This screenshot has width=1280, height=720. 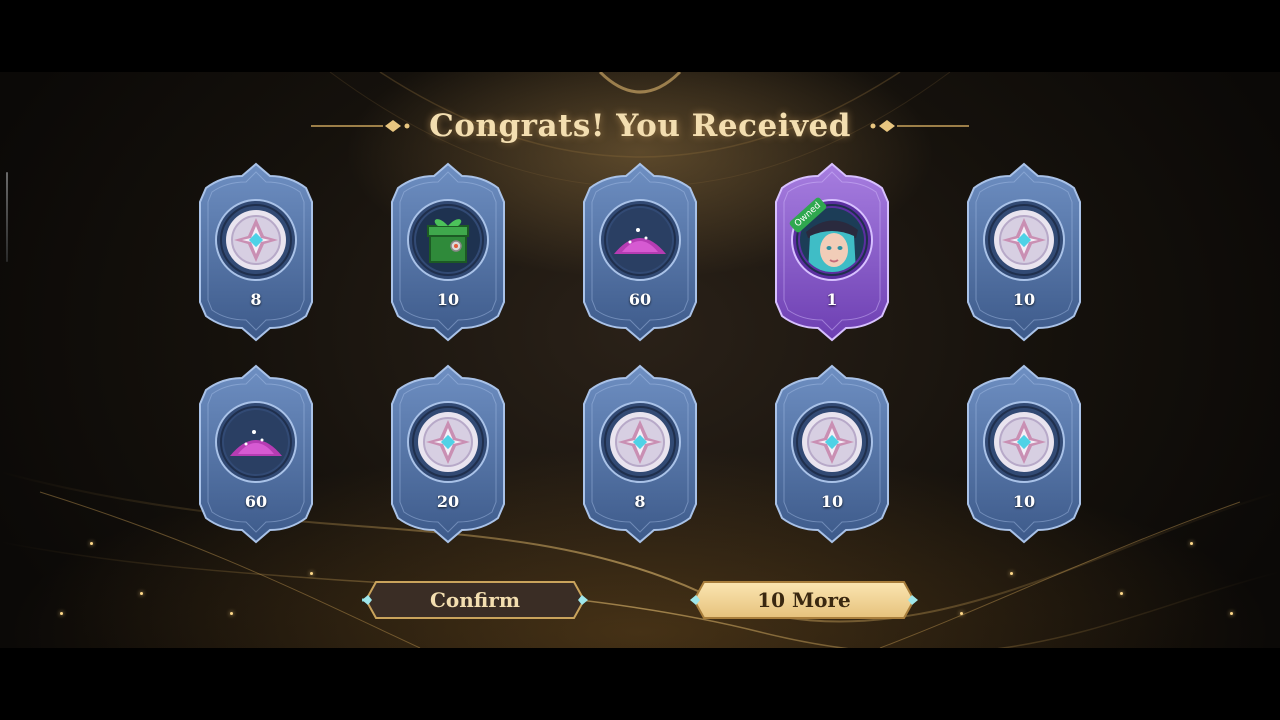 I want to click on reward-quantity: 20, so click(x=448, y=501).